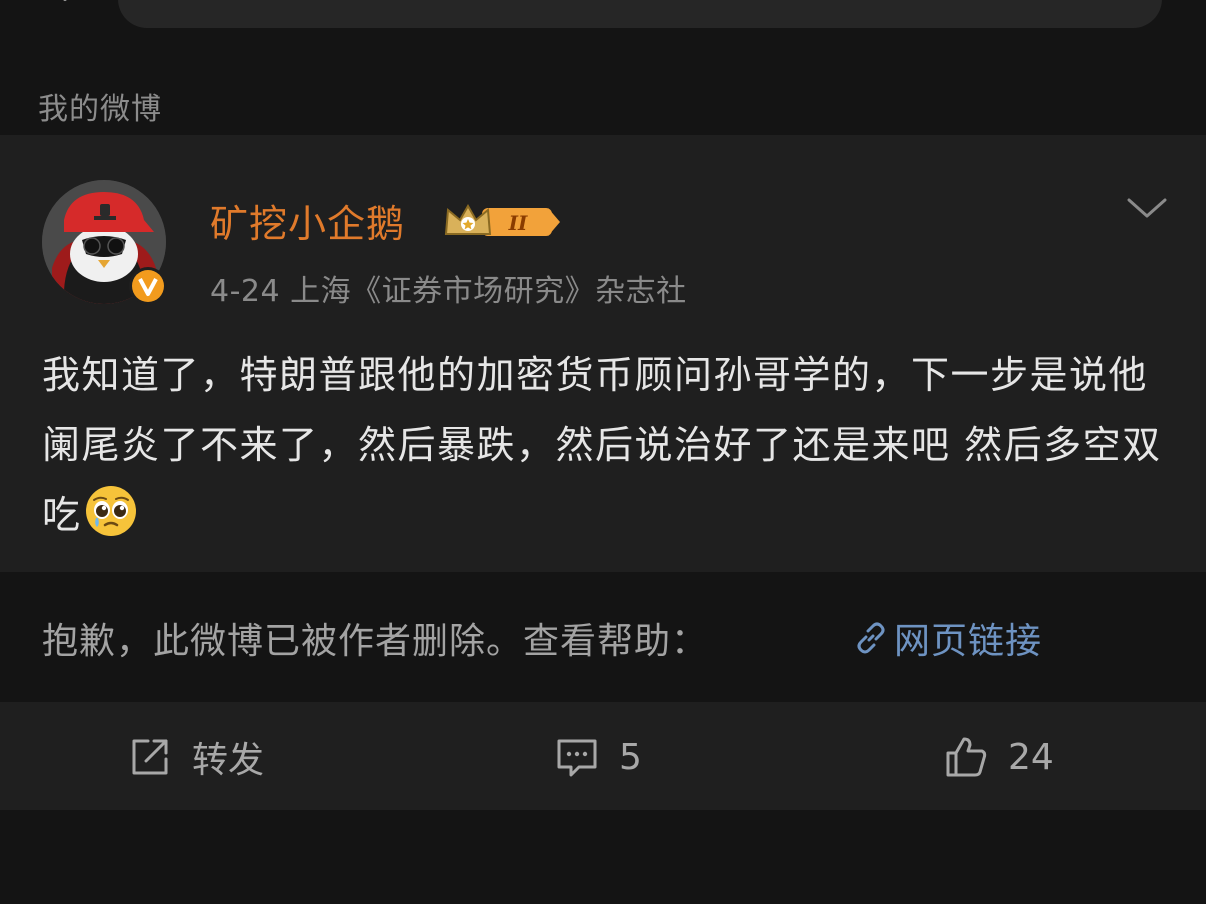 Image resolution: width=1206 pixels, height=904 pixels. Describe the element at coordinates (503, 222) in the screenshot. I see `crown-level-badge-icon: II` at that location.